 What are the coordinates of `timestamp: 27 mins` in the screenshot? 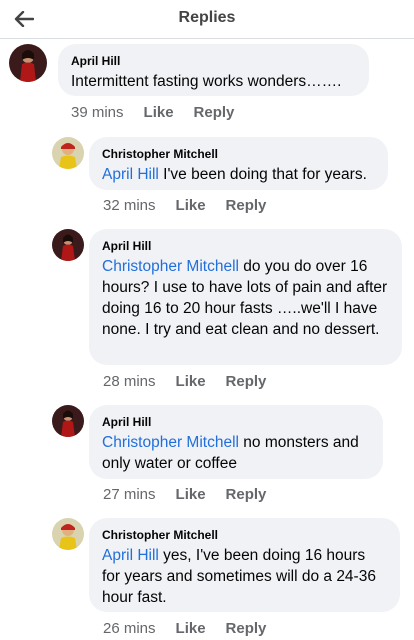 It's located at (129, 494).